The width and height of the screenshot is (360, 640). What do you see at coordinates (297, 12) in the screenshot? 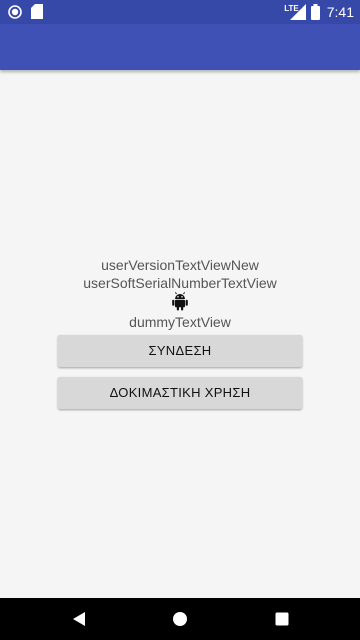
I see `lte-signal-icon` at bounding box center [297, 12].